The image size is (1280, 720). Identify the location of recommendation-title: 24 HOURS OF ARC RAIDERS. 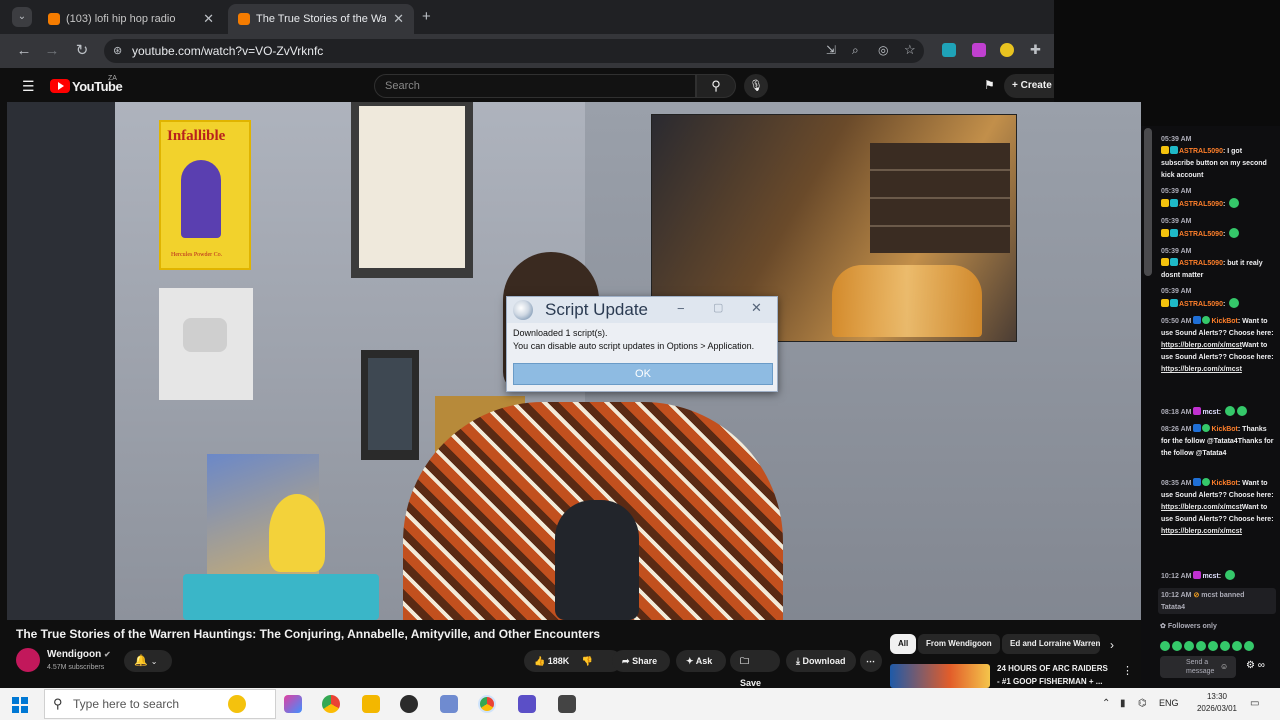
(1052, 668).